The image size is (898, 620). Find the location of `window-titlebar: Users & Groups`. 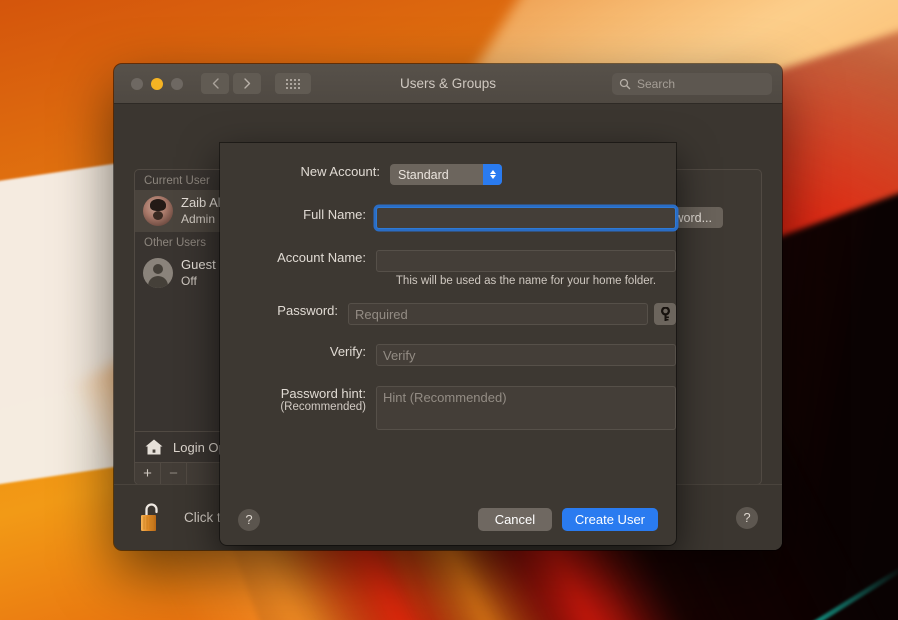

window-titlebar: Users & Groups is located at coordinates (448, 84).